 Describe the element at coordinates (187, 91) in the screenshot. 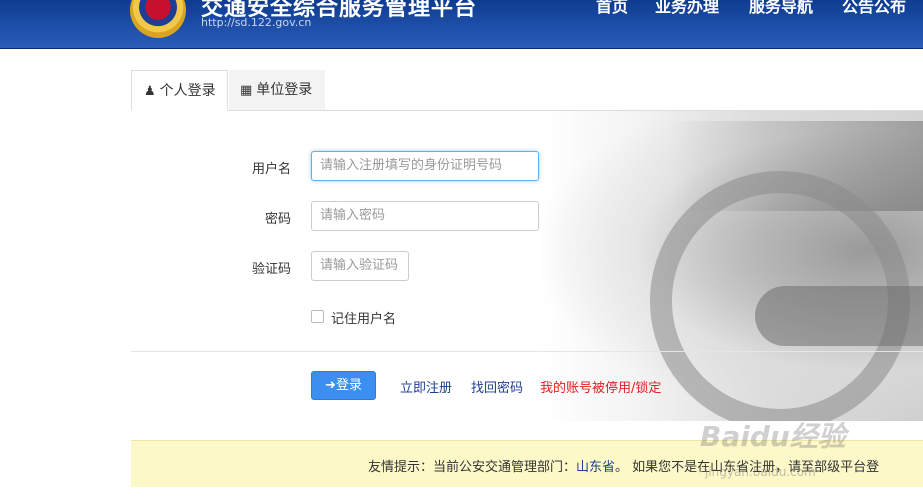

I see `tab-label: 个人登录` at that location.